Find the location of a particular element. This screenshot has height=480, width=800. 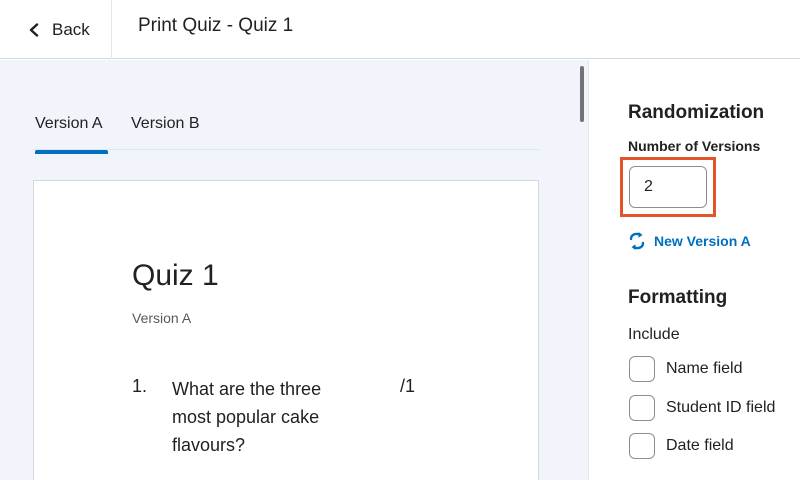

date-field-checkbox-row: Date field is located at coordinates (681, 446).